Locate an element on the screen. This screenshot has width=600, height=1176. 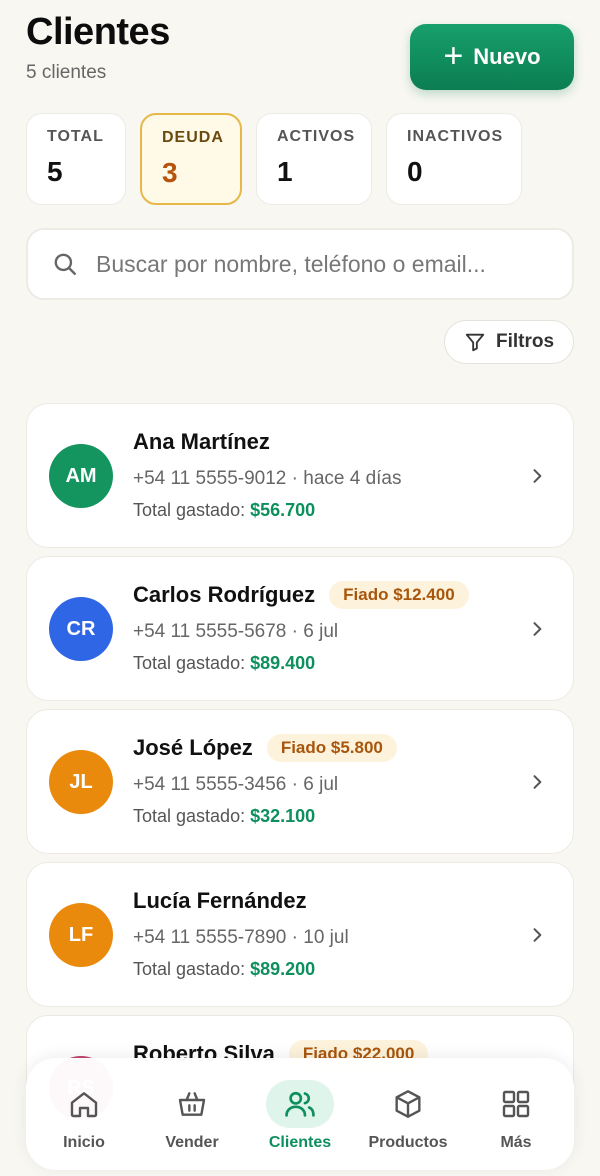
nav-item-productos: Productos is located at coordinates (408, 1114).